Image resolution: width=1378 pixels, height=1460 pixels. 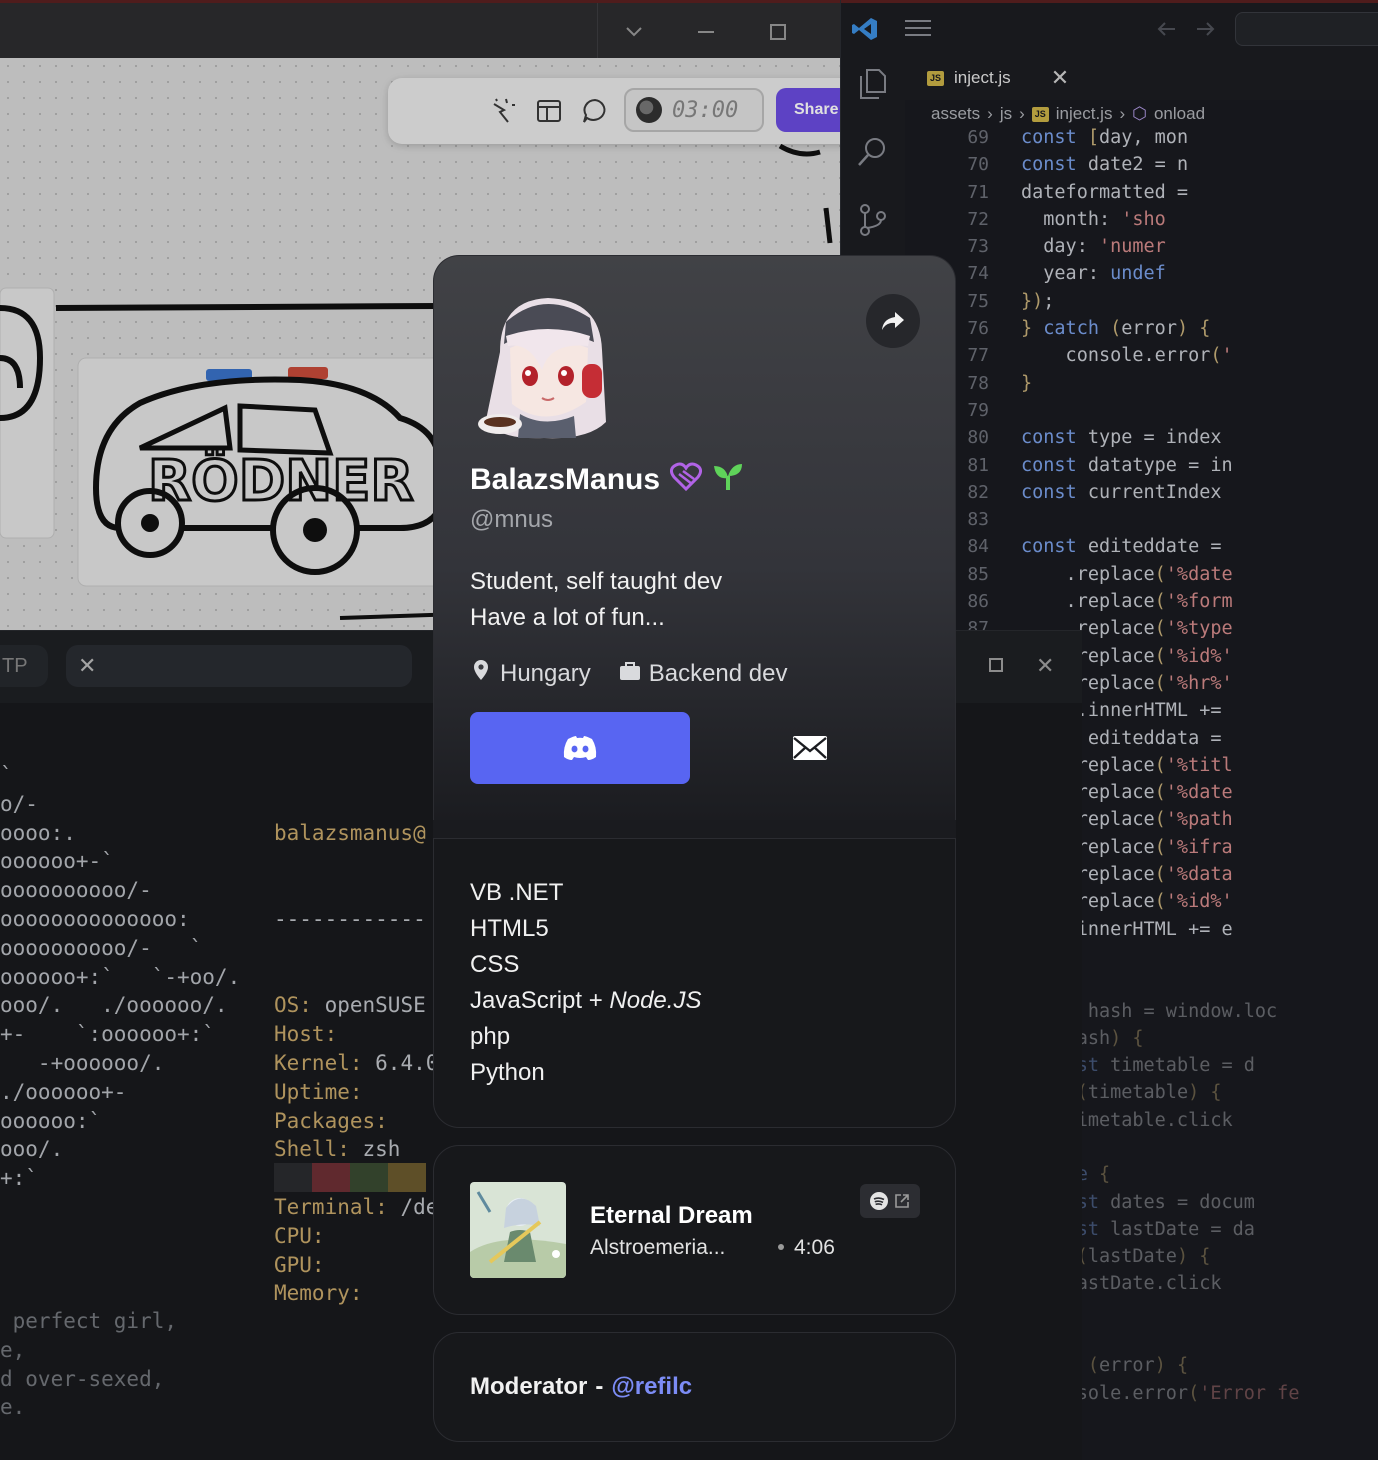 I want to click on discord-button, so click(x=580, y=748).